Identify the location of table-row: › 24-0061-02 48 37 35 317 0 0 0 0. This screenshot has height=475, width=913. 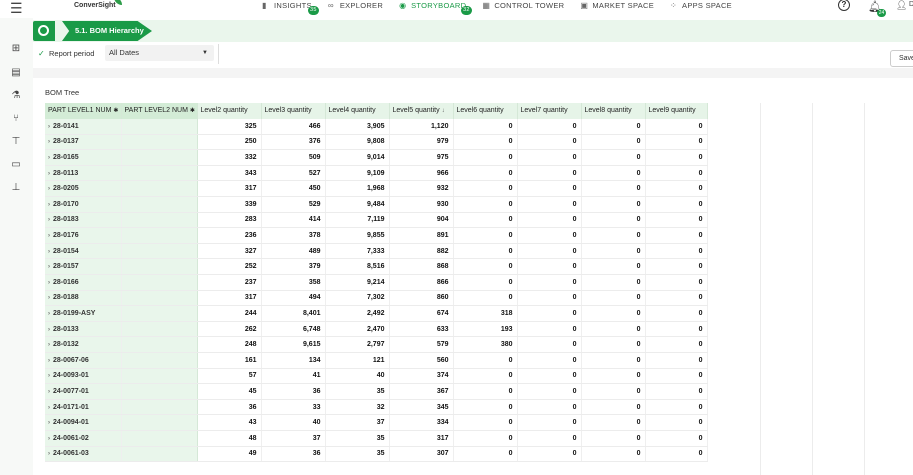
(376, 438).